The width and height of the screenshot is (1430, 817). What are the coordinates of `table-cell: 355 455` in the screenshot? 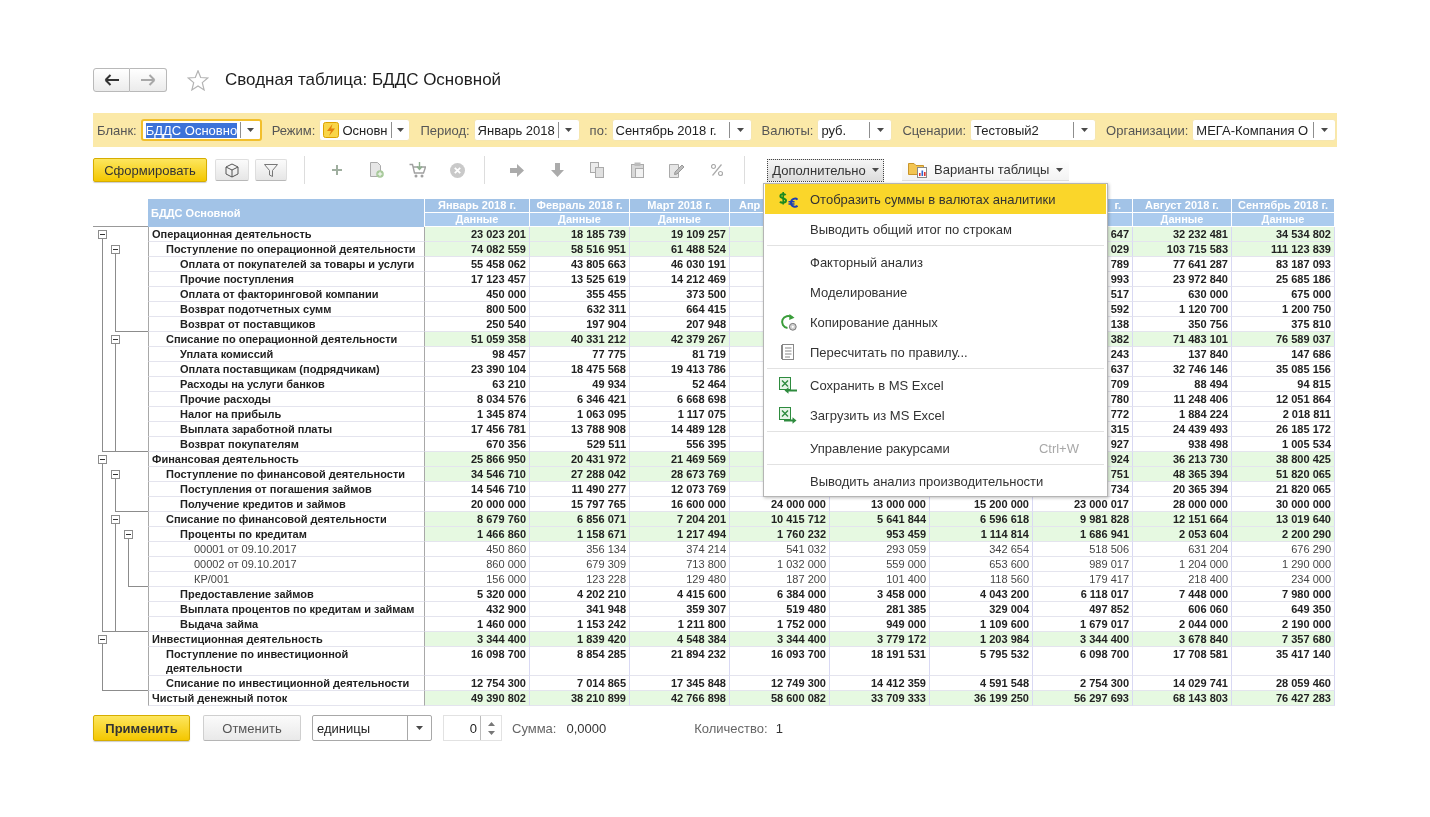 It's located at (580, 294).